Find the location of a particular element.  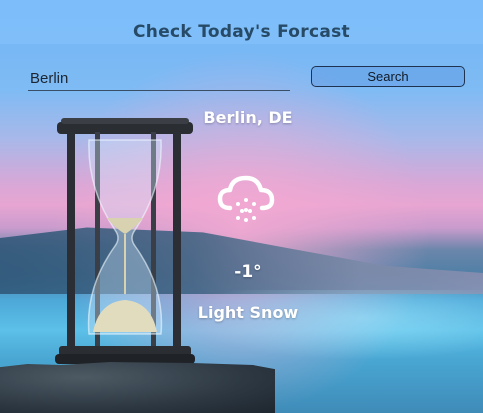

search-button: Search is located at coordinates (388, 76).